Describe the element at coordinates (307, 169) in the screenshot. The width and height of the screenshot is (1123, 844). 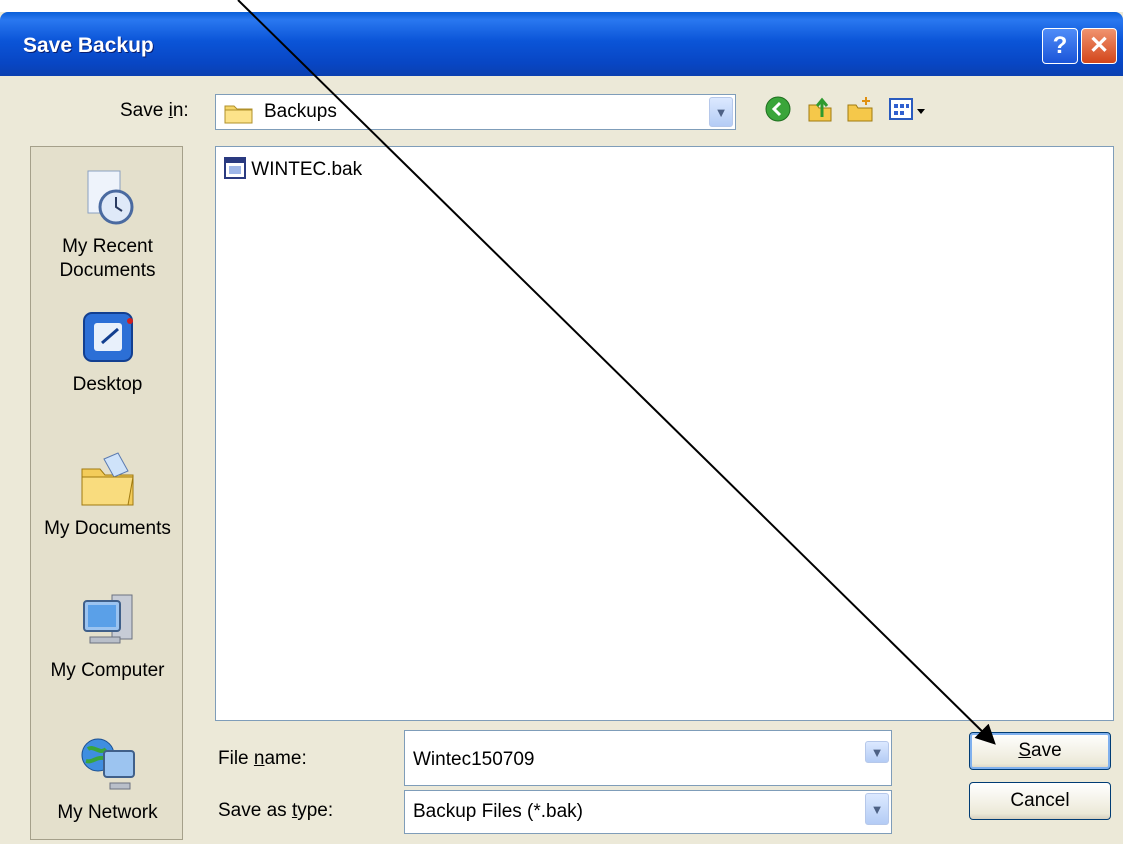
I see `file-name: WINTEC.bak` at that location.